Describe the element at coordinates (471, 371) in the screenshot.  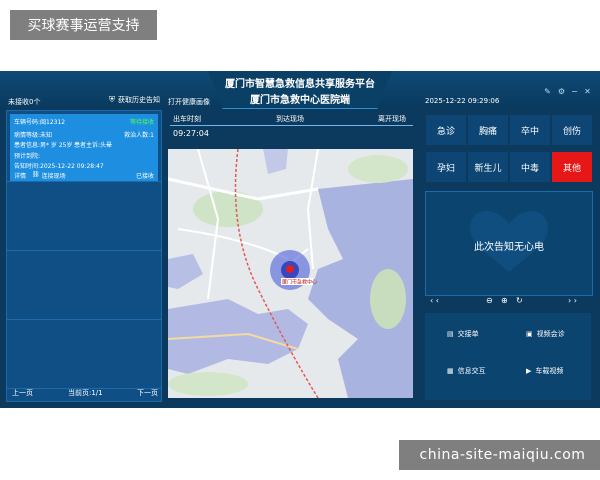
I see `info-exchange-label: 信息交互` at that location.